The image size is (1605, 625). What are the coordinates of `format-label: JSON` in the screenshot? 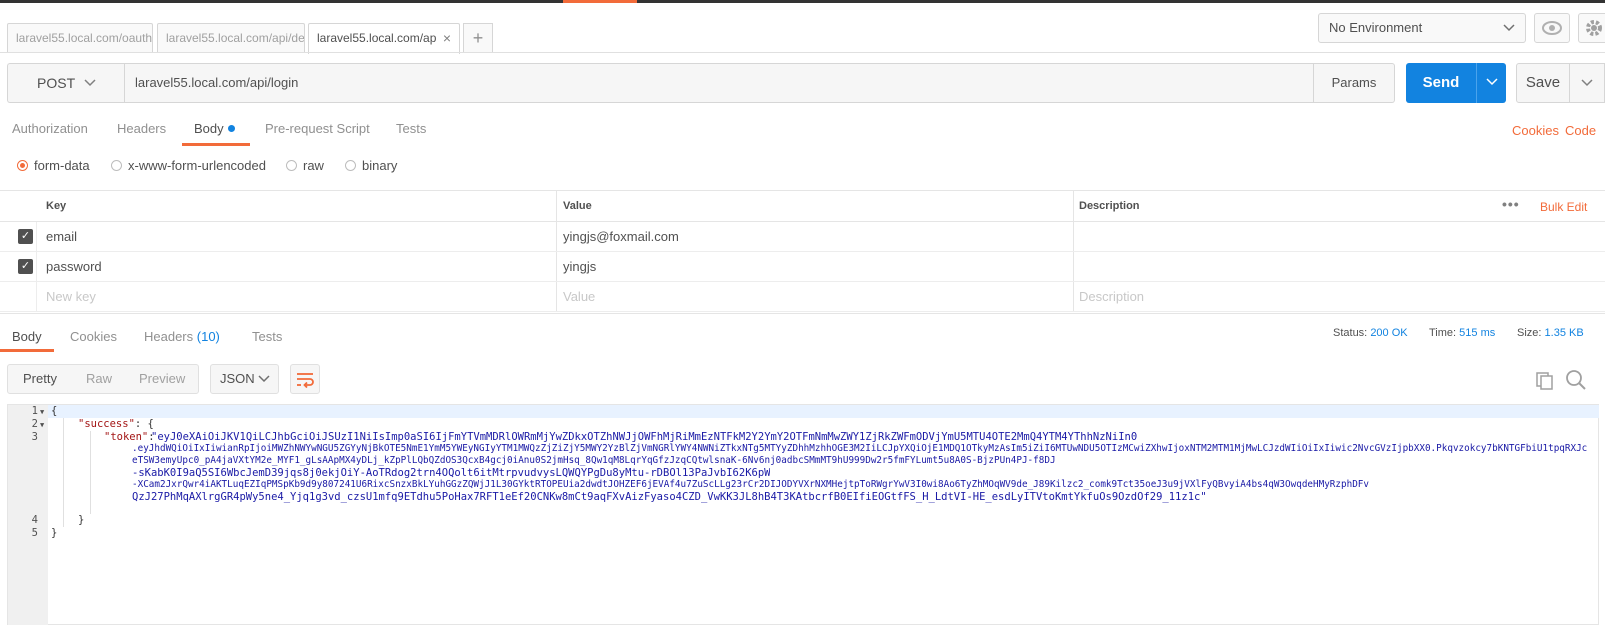 It's located at (237, 378).